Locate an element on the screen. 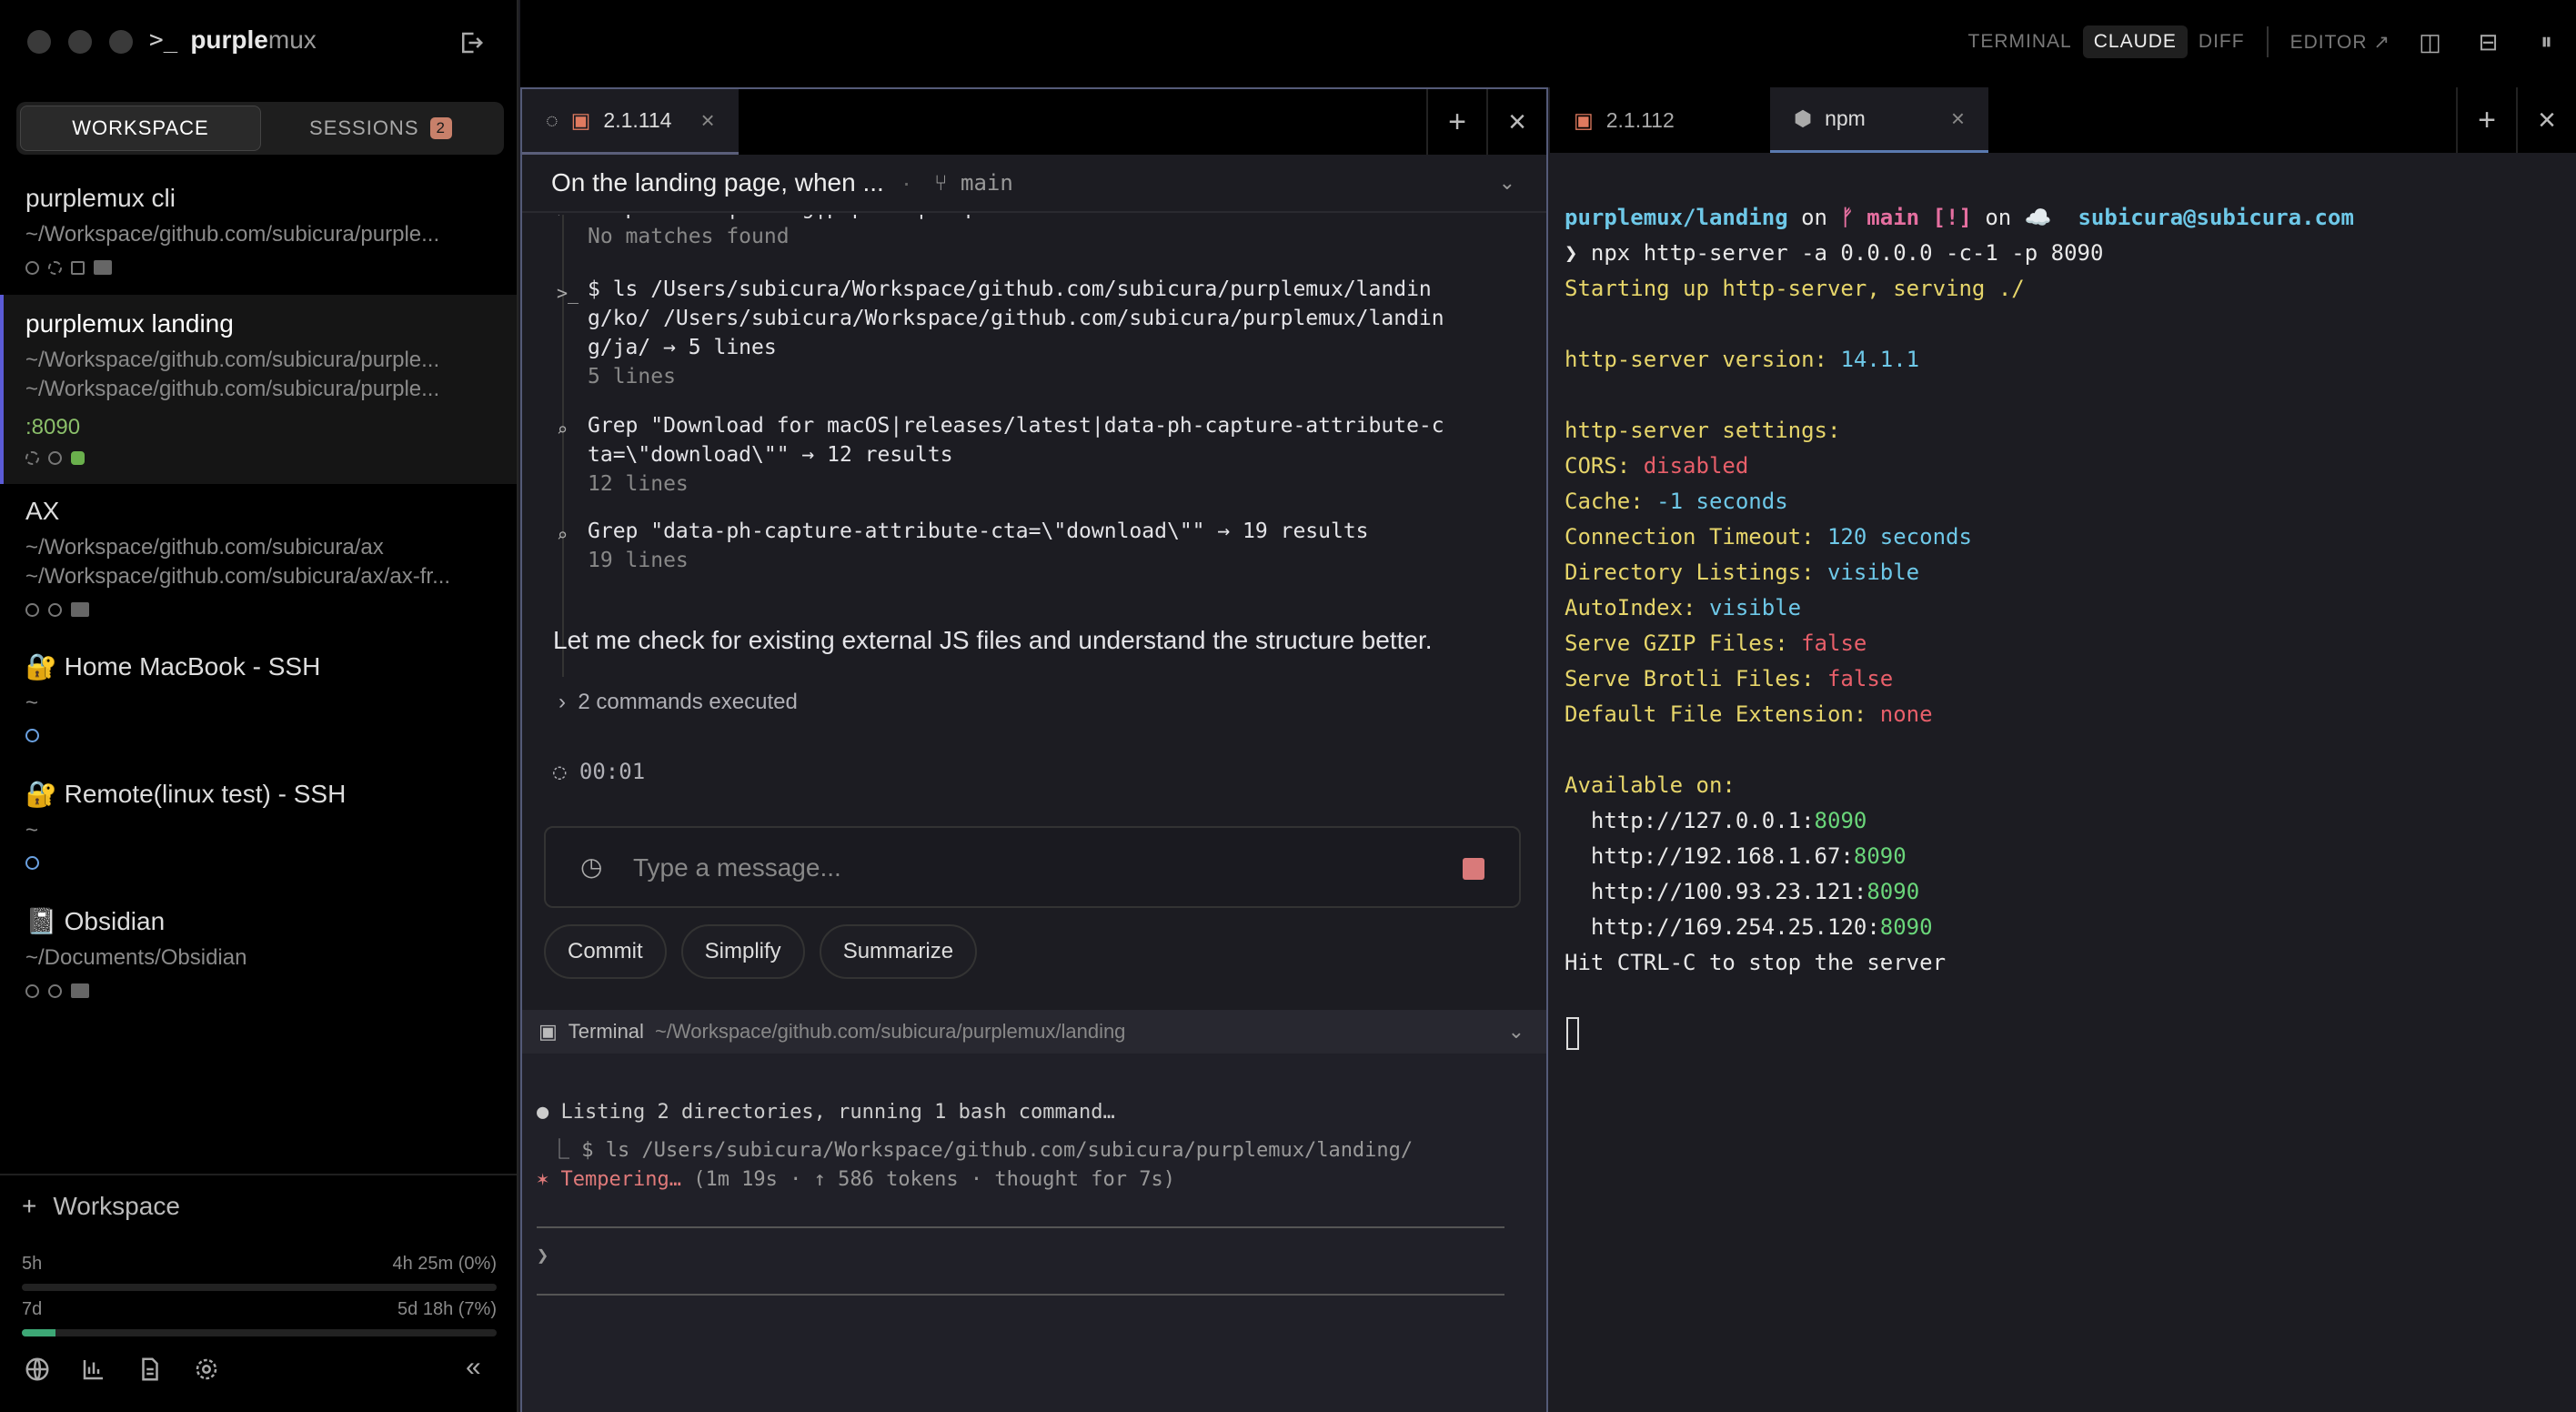  summarize-button: Summarize is located at coordinates (898, 951).